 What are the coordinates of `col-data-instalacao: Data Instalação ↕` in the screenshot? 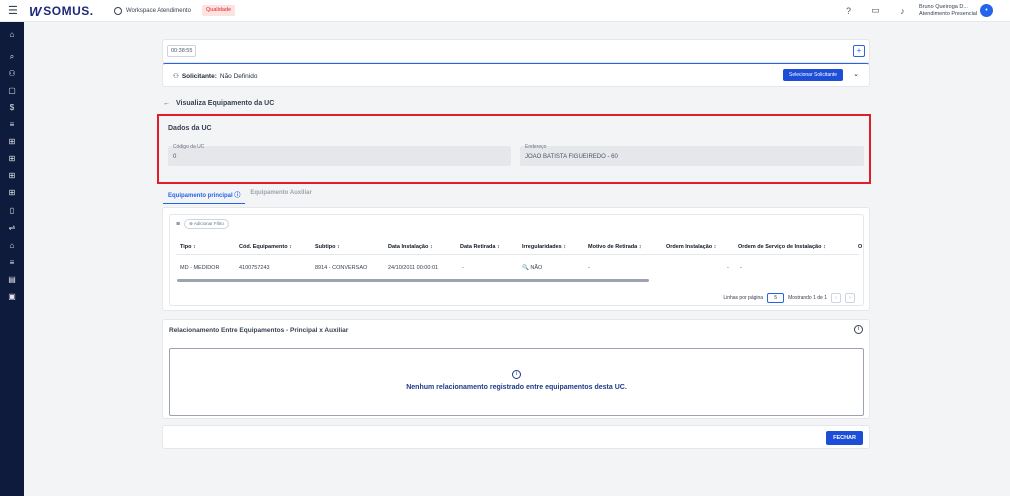 It's located at (410, 247).